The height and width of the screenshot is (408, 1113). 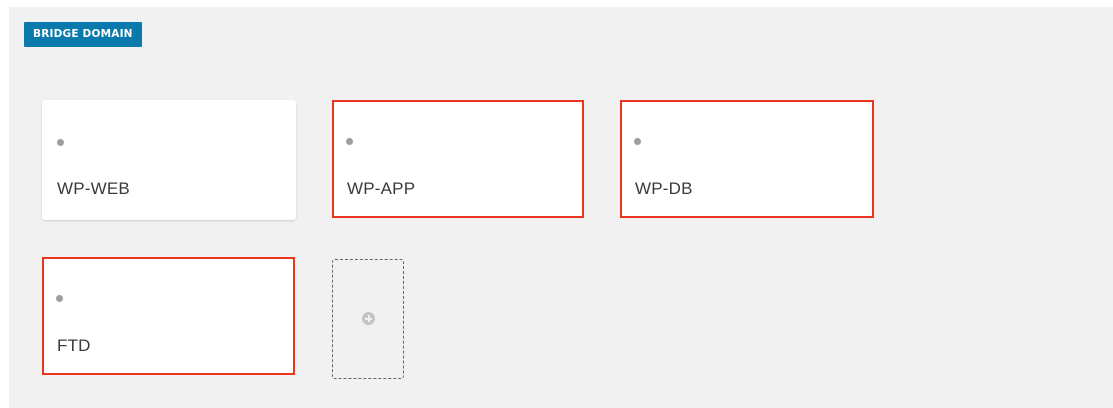 I want to click on plus-circle-icon, so click(x=368, y=318).